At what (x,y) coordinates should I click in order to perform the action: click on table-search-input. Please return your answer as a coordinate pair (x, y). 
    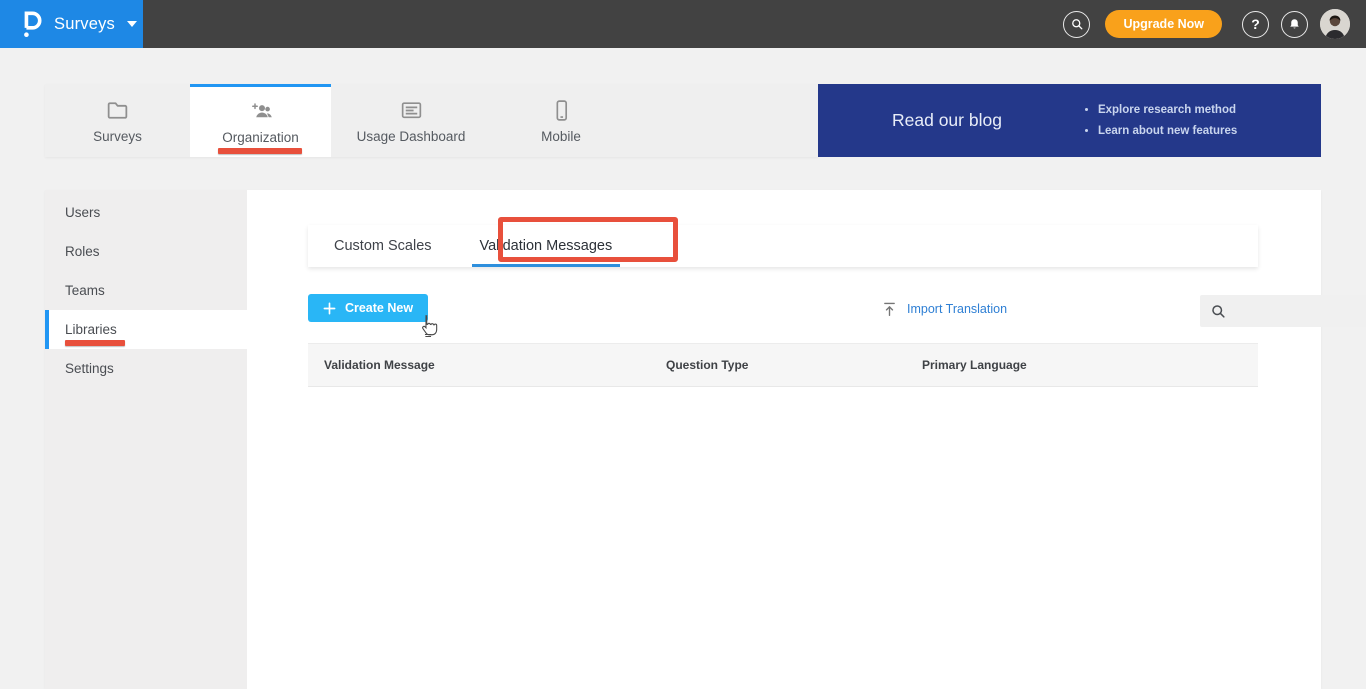
    Looking at the image, I should click on (1300, 311).